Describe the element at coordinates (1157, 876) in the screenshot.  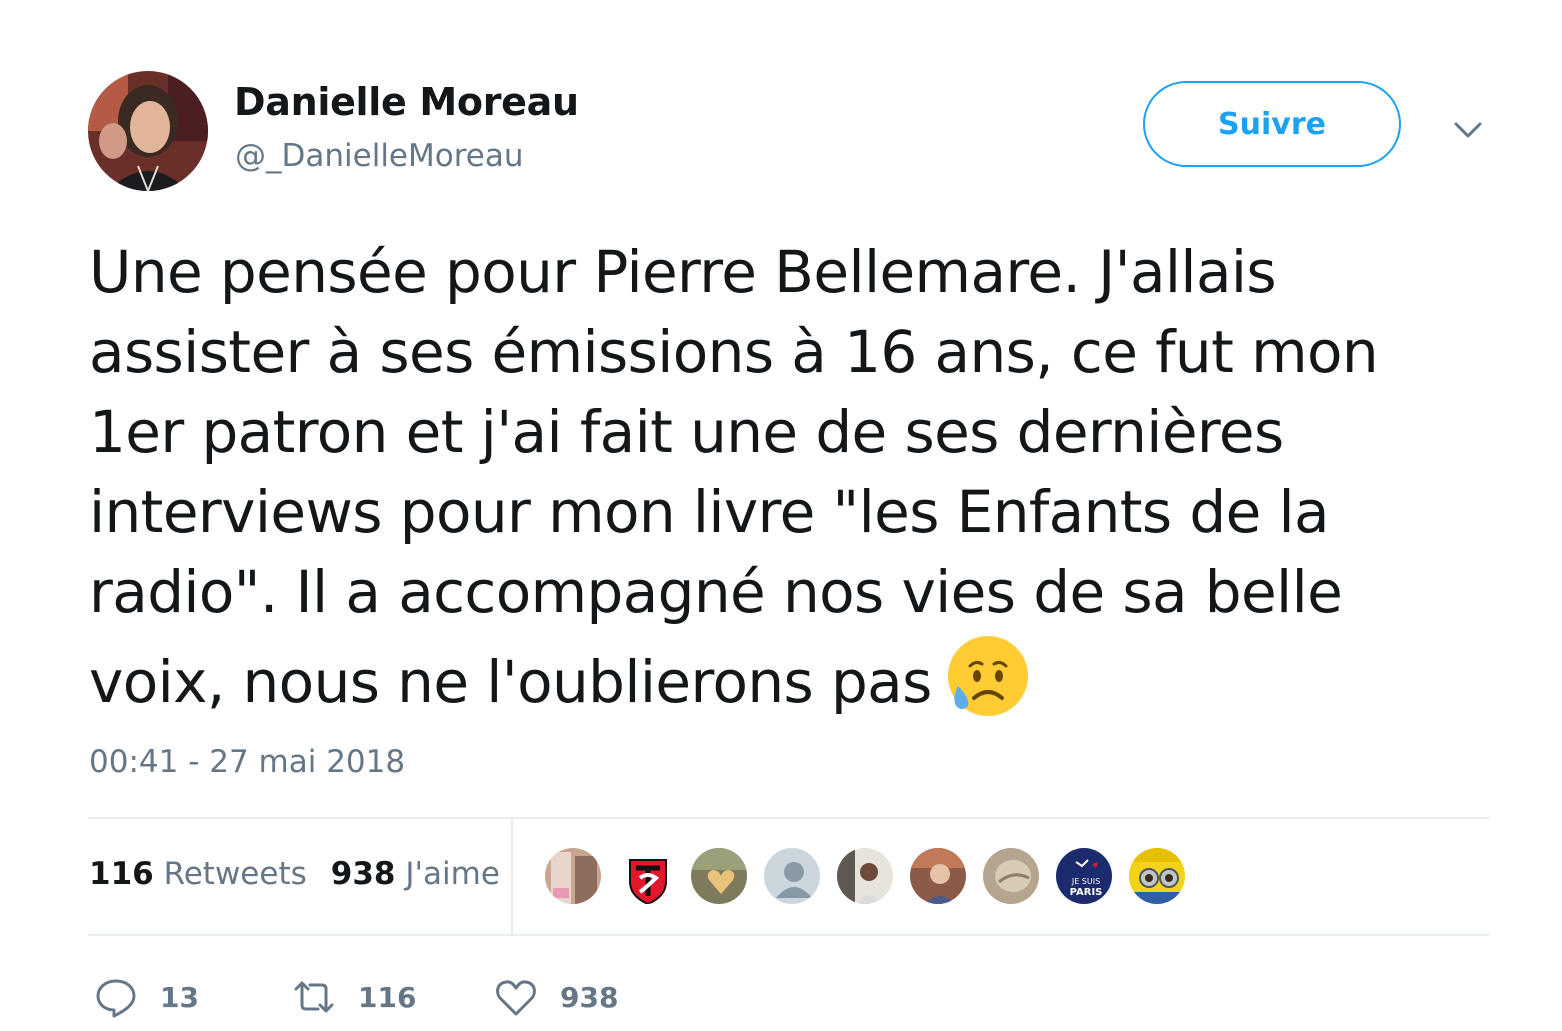
I see `minions-avatar` at that location.